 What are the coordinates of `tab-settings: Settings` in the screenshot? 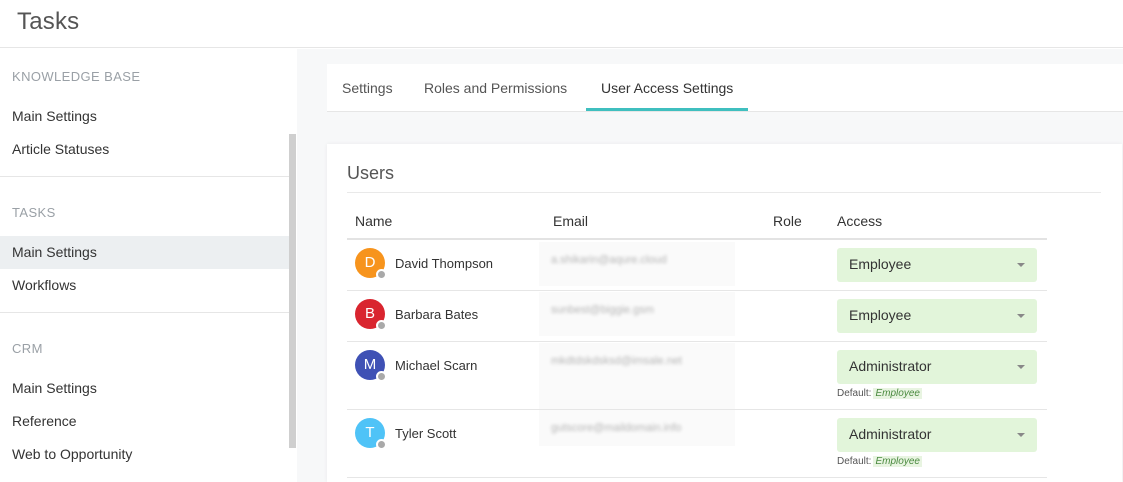 It's located at (367, 87).